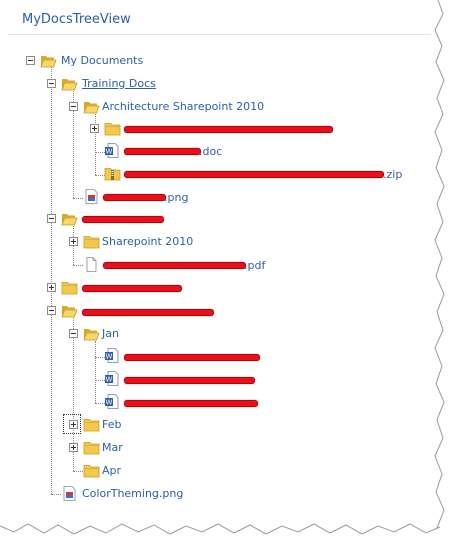  Describe the element at coordinates (112, 173) in the screenshot. I see `zip-archive-icon` at that location.